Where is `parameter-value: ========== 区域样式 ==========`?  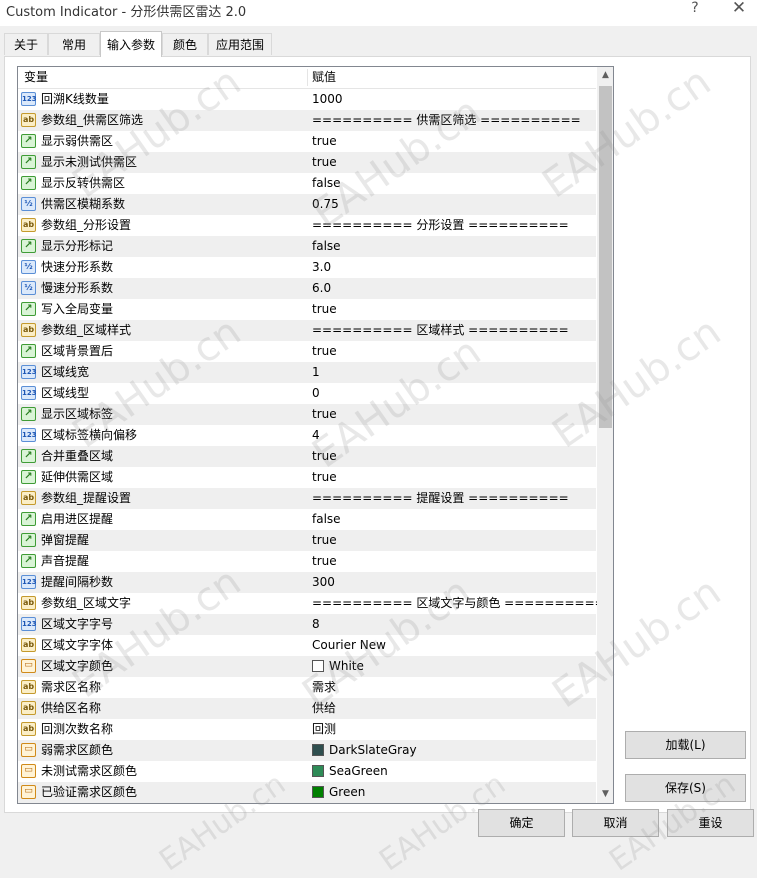 parameter-value: ========== 区域样式 ========== is located at coordinates (440, 330).